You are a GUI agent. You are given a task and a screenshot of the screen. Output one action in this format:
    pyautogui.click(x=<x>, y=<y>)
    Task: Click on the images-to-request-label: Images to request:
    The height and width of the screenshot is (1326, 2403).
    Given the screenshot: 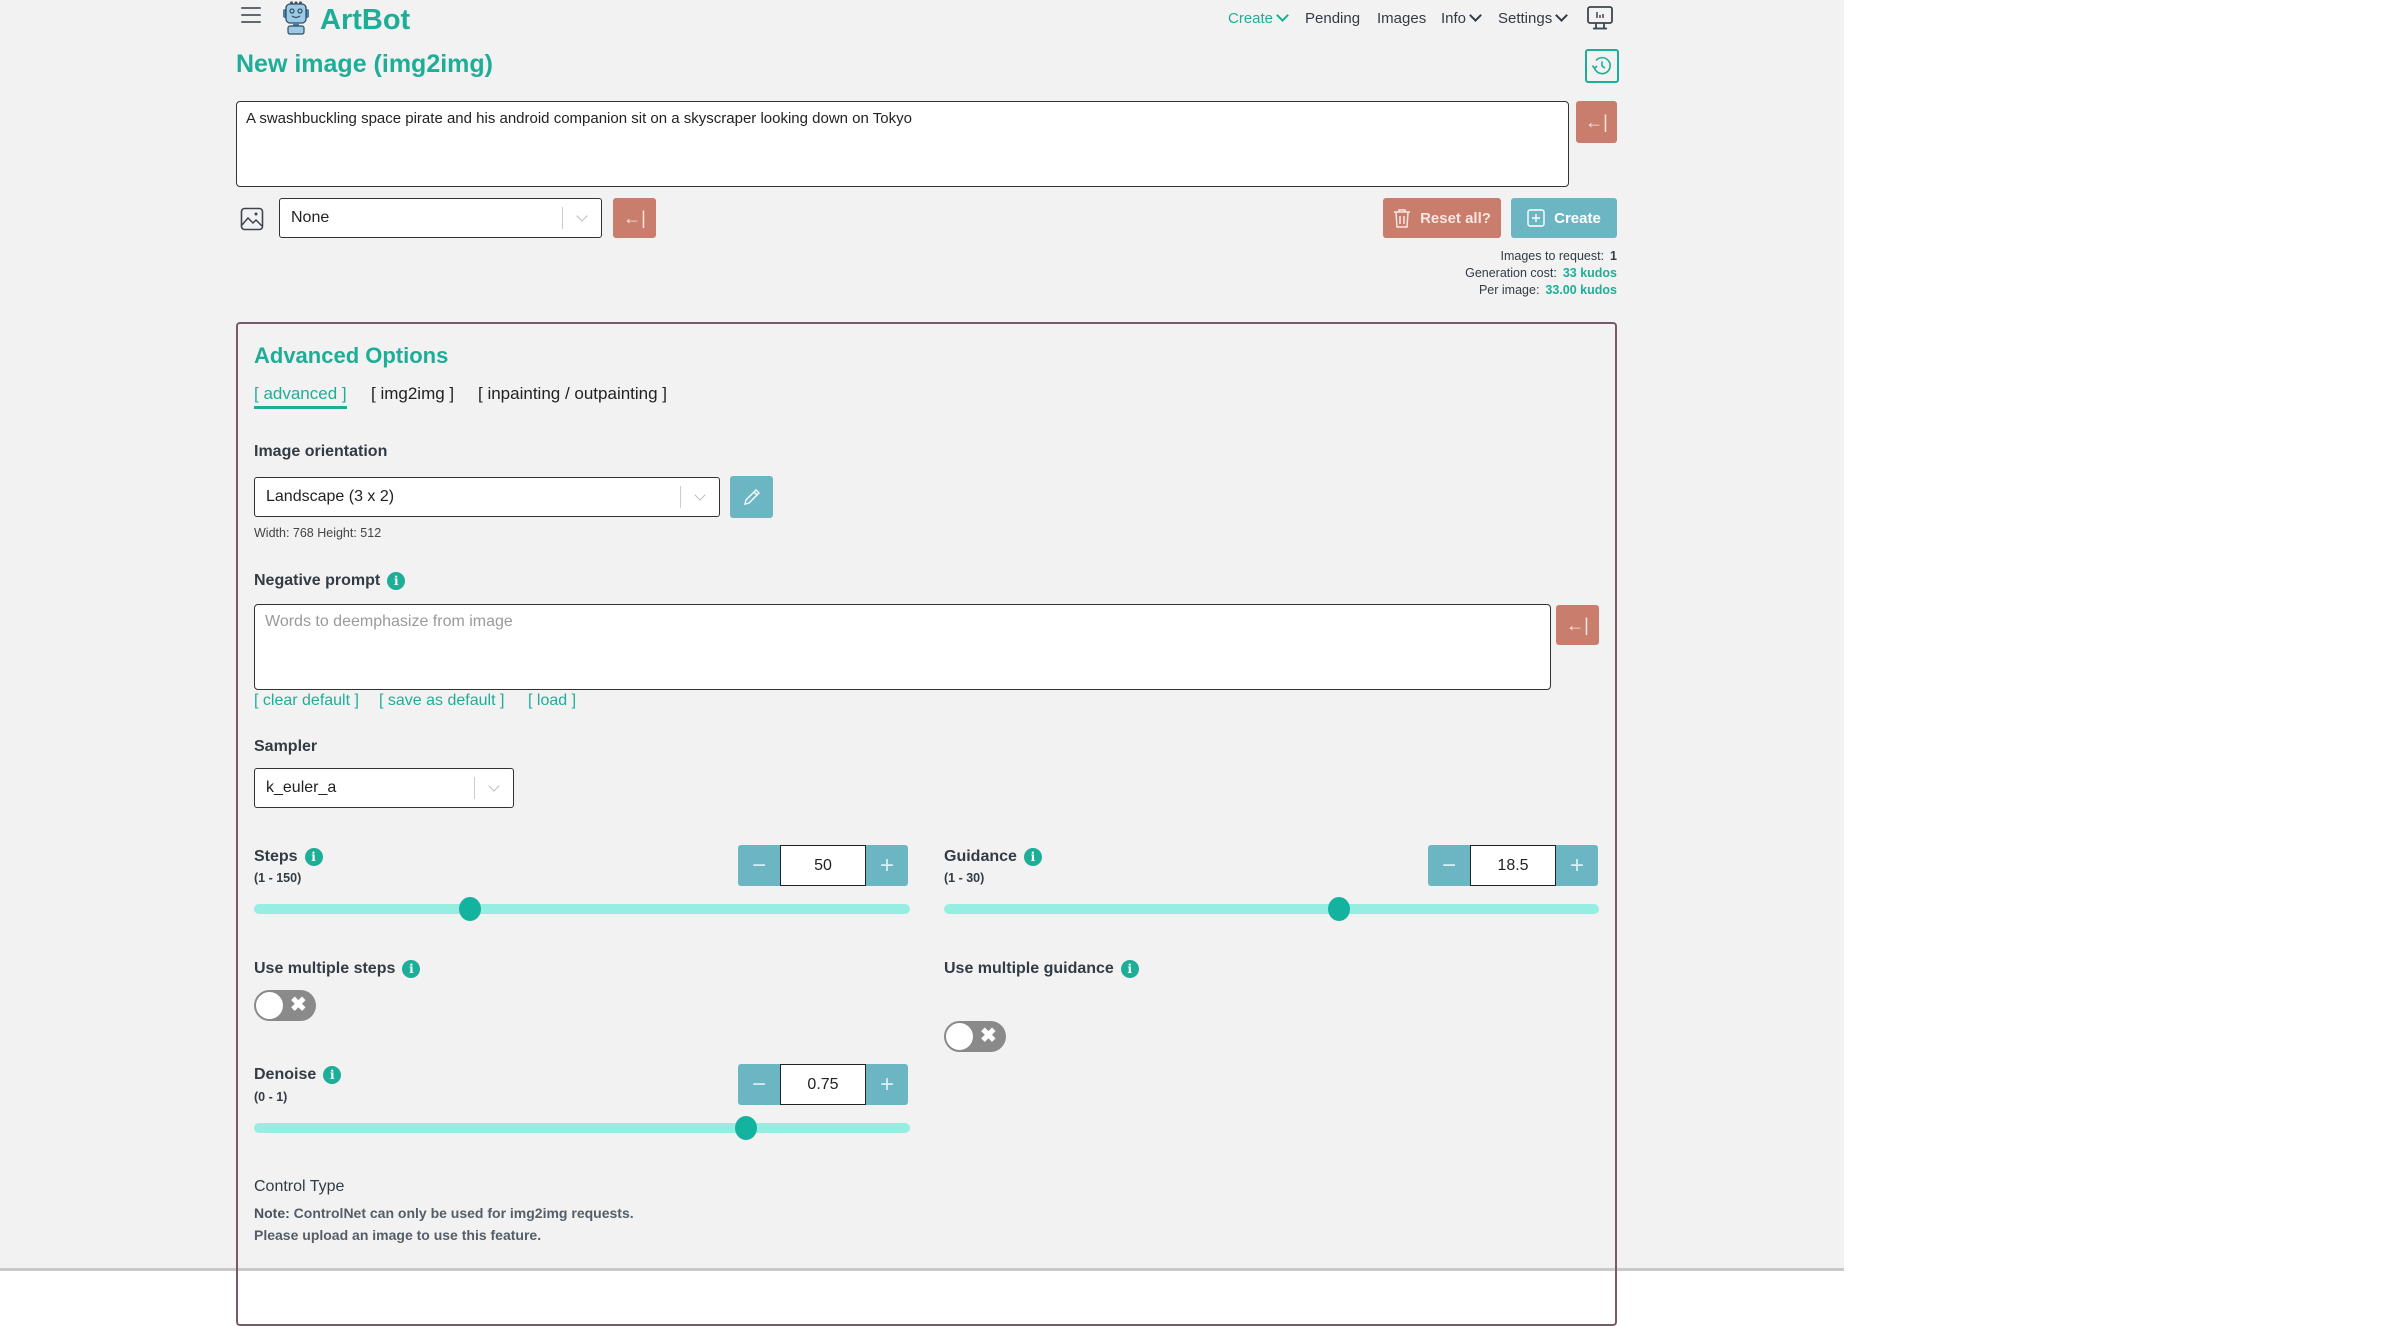 What is the action you would take?
    pyautogui.click(x=1552, y=256)
    